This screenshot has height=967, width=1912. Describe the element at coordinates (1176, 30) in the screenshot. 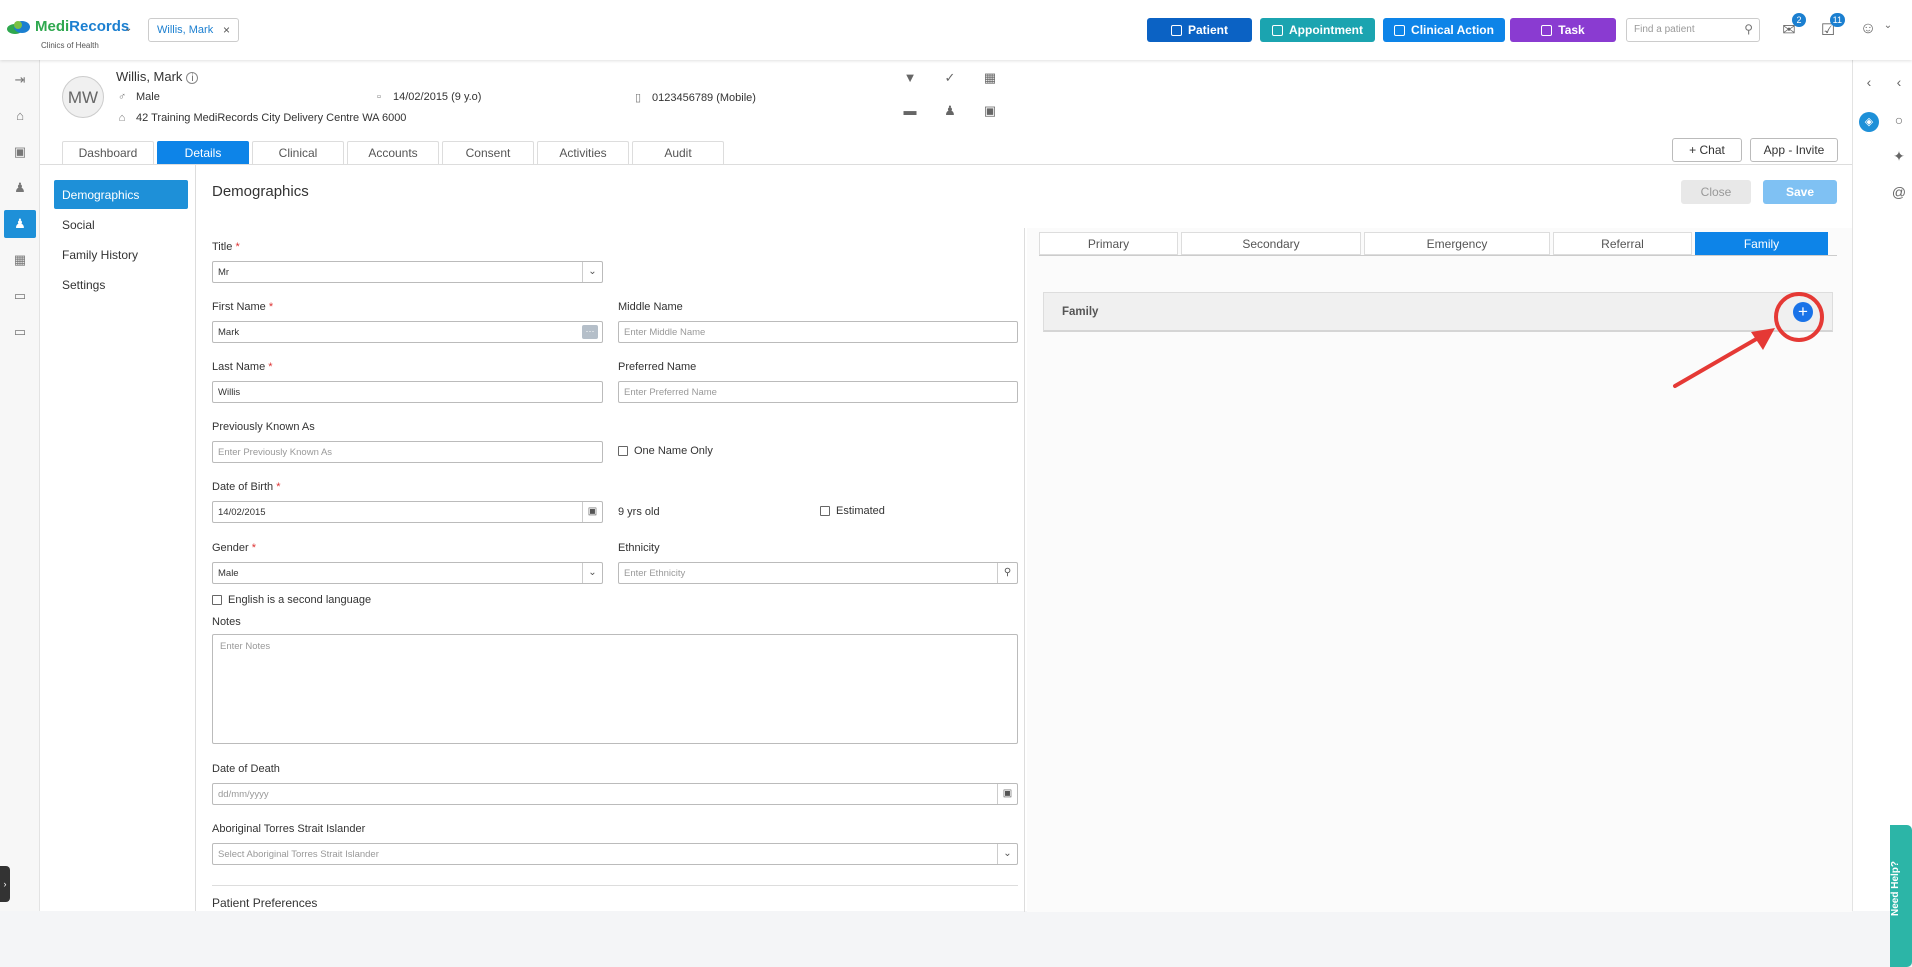

I see `person-icon` at that location.